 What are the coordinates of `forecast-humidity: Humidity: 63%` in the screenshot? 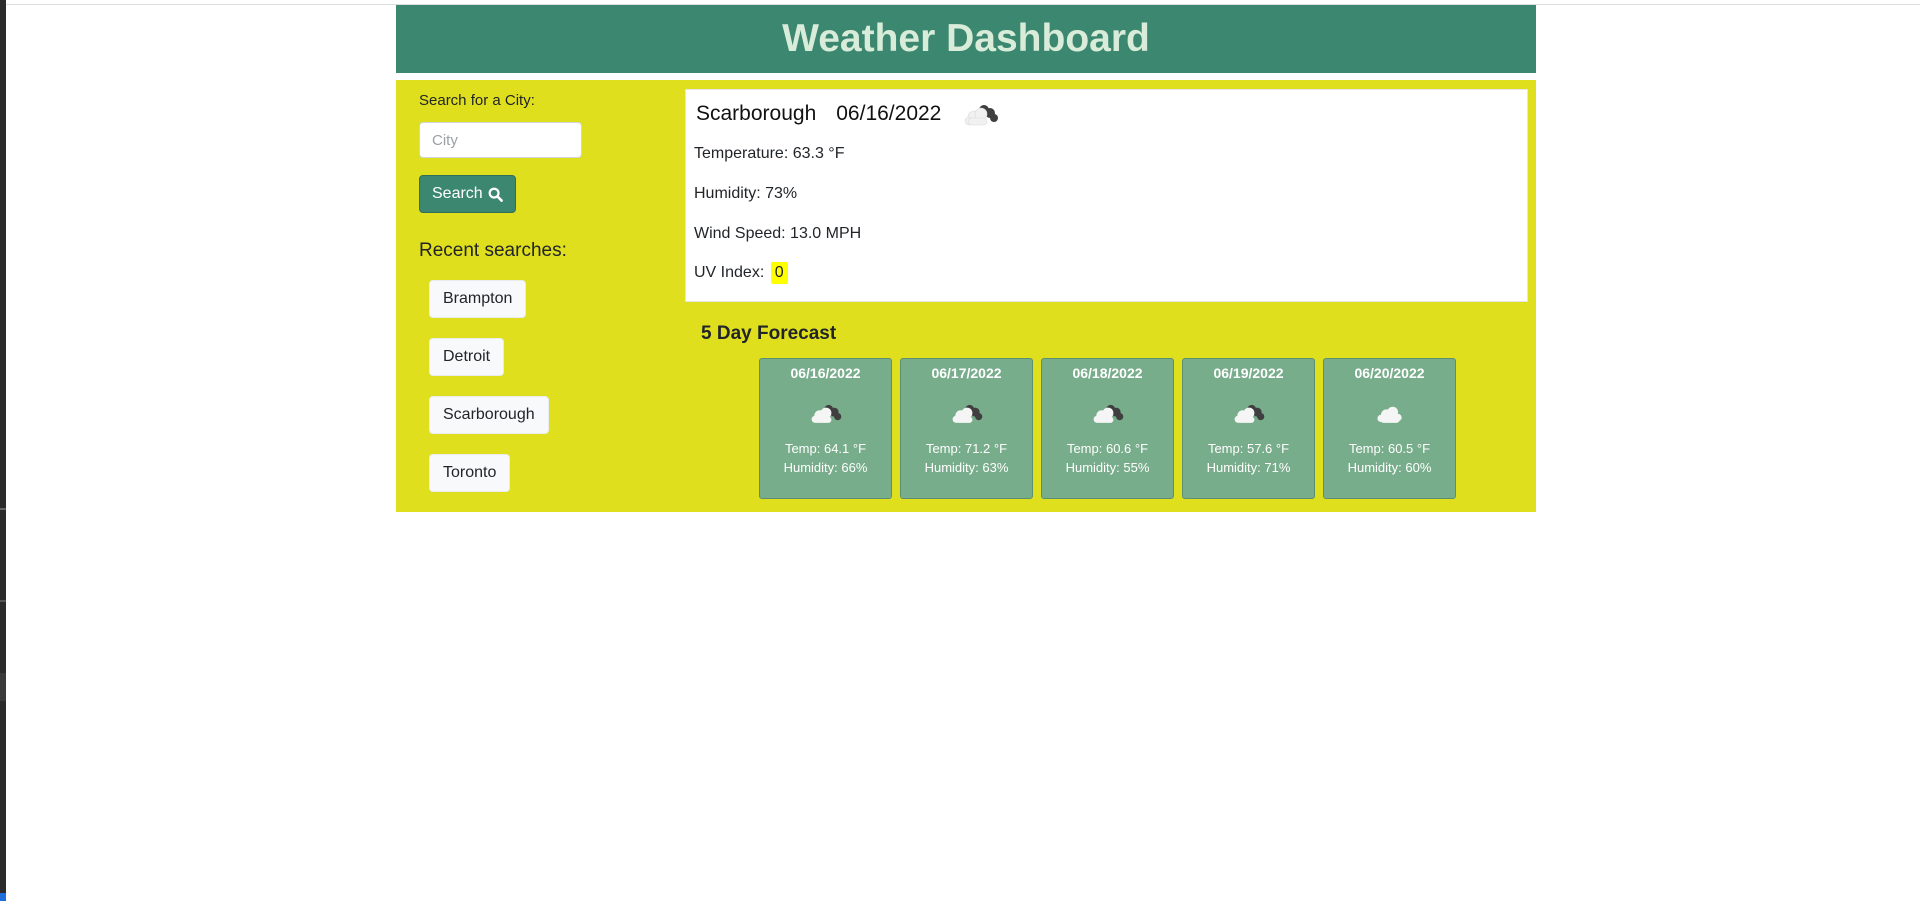 It's located at (966, 467).